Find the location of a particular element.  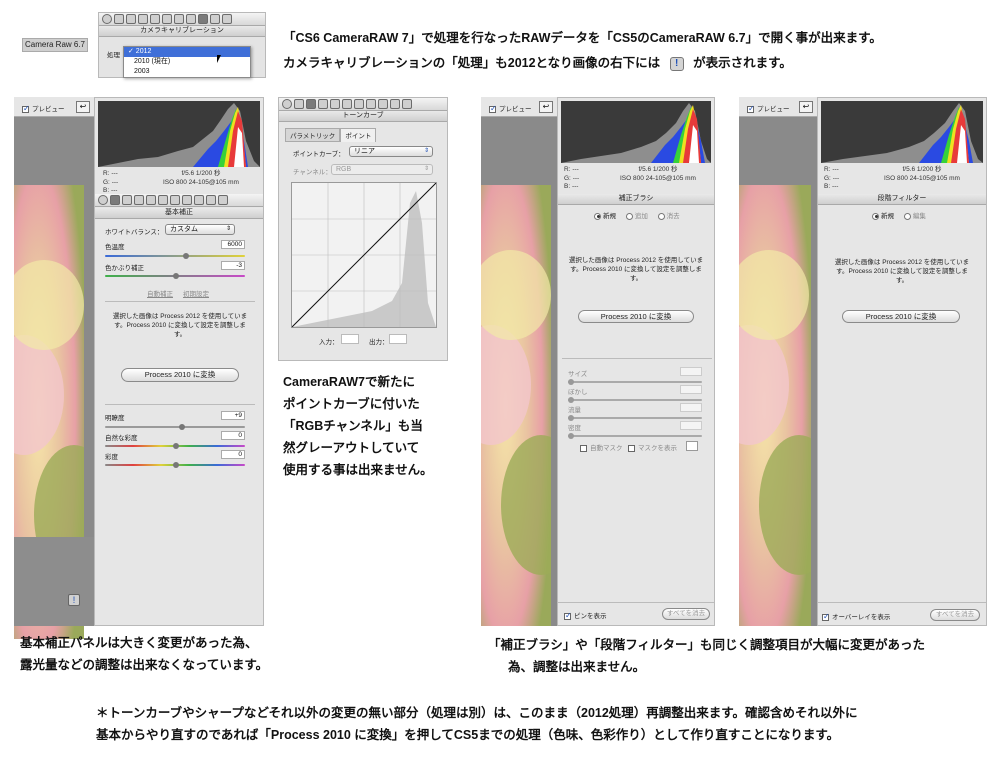

curve-graph-art is located at coordinates (364, 255).